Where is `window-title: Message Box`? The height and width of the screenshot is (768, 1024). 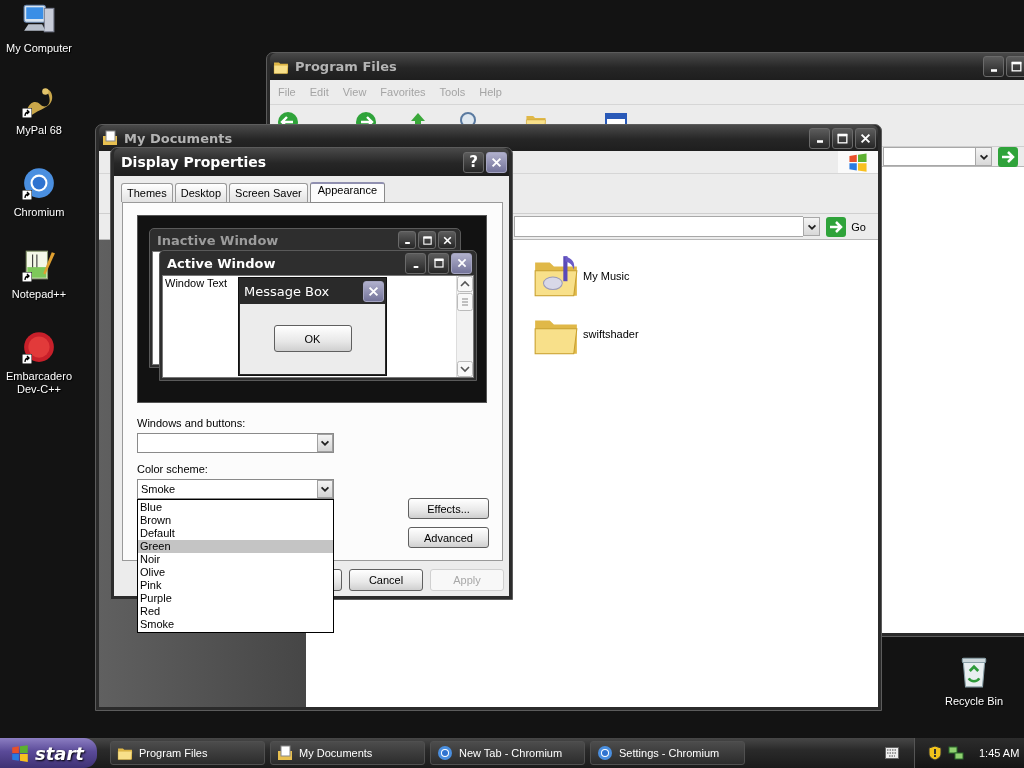
window-title: Message Box is located at coordinates (287, 291).